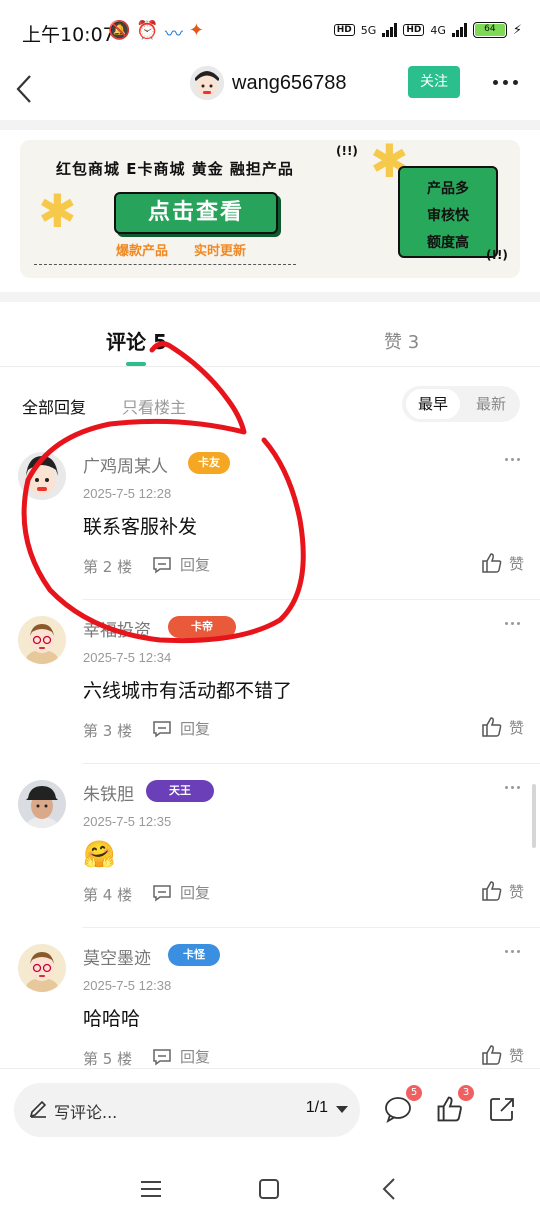  What do you see at coordinates (390, 1189) in the screenshot?
I see `back-nav-icon` at bounding box center [390, 1189].